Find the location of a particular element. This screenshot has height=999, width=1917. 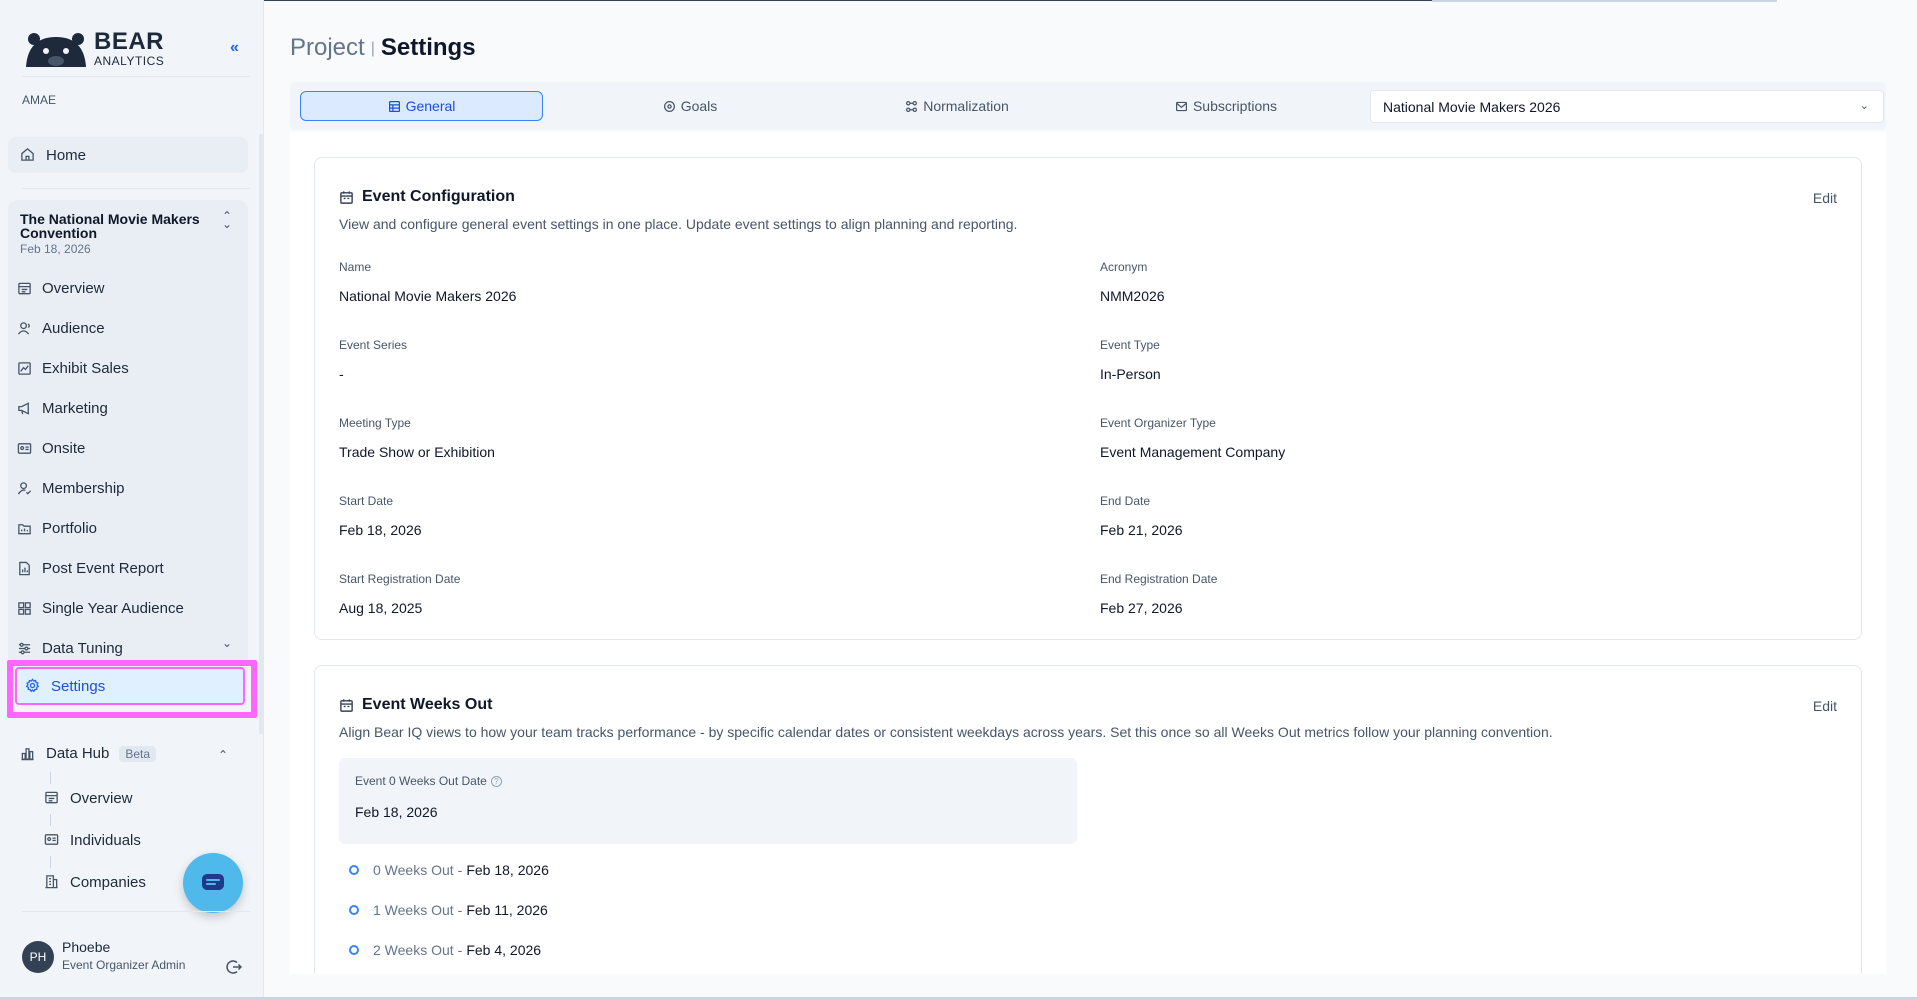

megaphone-icon is located at coordinates (24, 408).